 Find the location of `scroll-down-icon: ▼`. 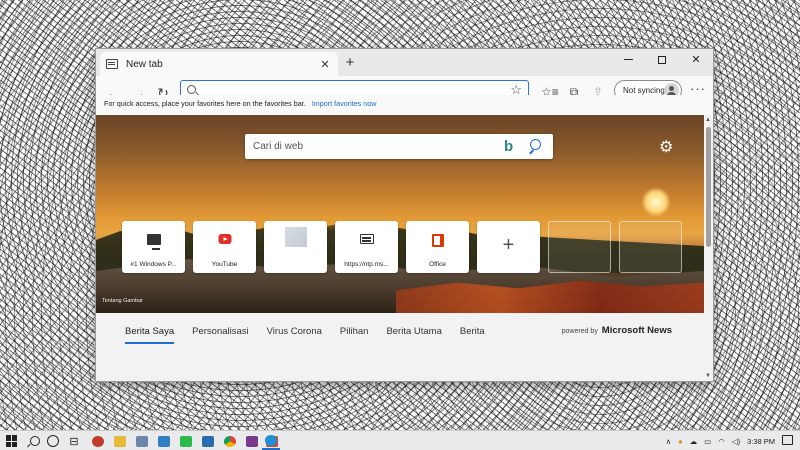

scroll-down-icon: ▼ is located at coordinates (708, 376).